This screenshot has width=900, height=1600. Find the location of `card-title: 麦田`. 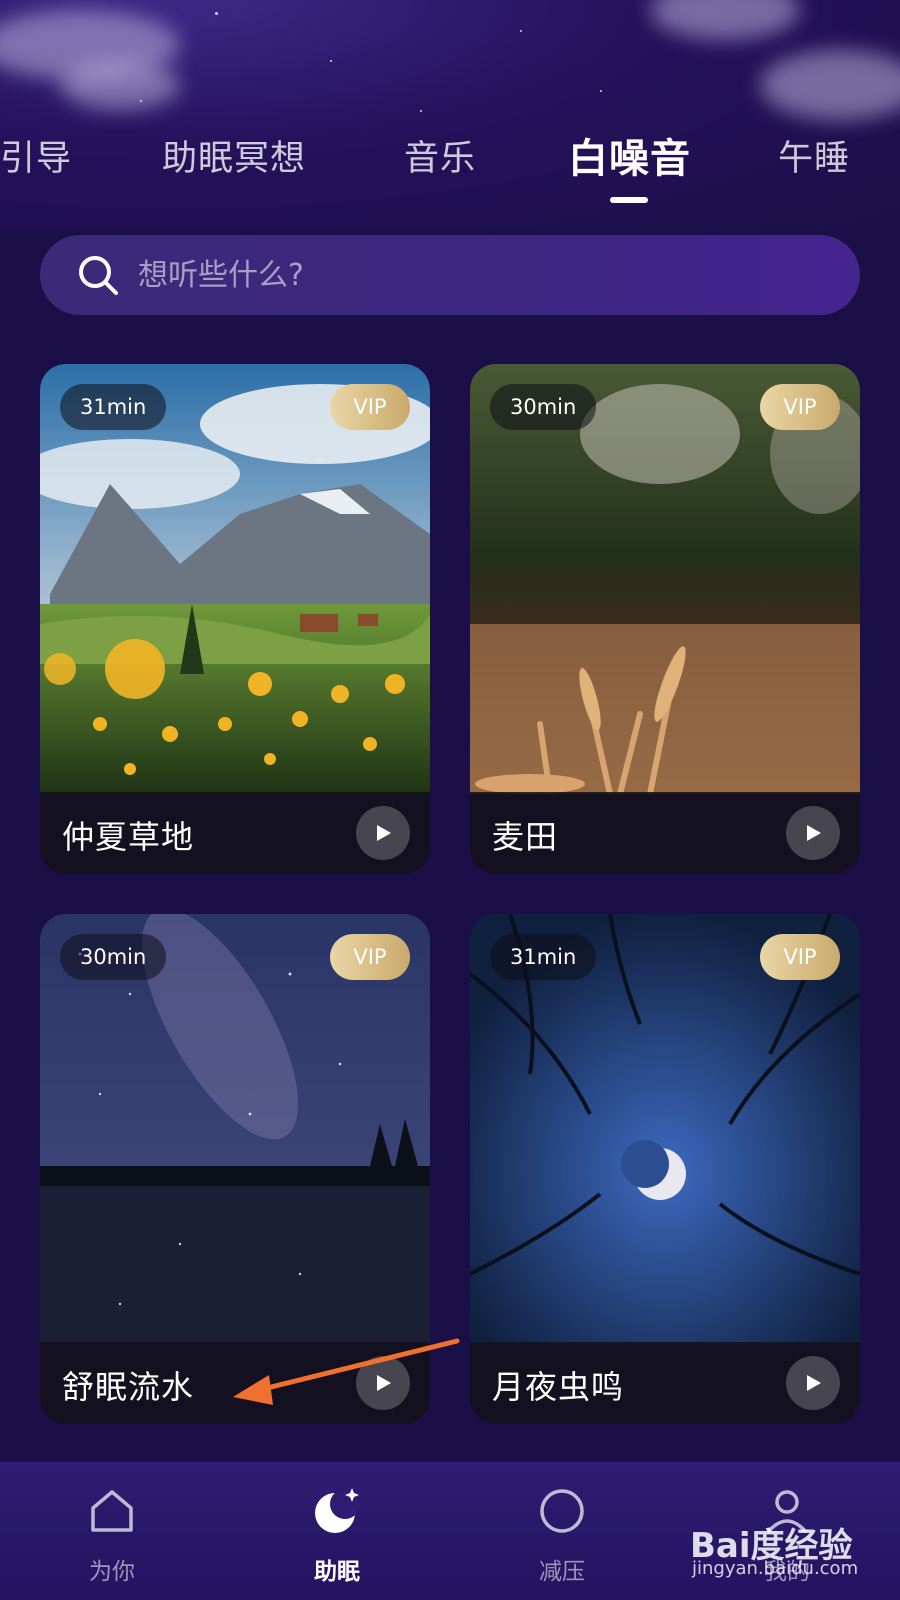

card-title: 麦田 is located at coordinates (525, 837).